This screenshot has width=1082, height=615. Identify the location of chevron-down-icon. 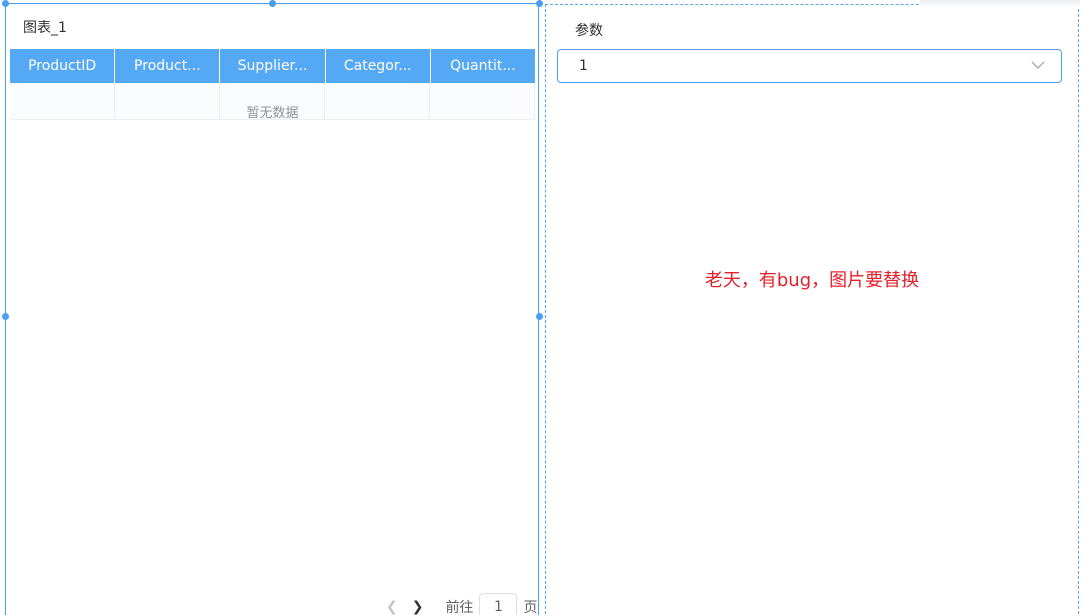
(1038, 65).